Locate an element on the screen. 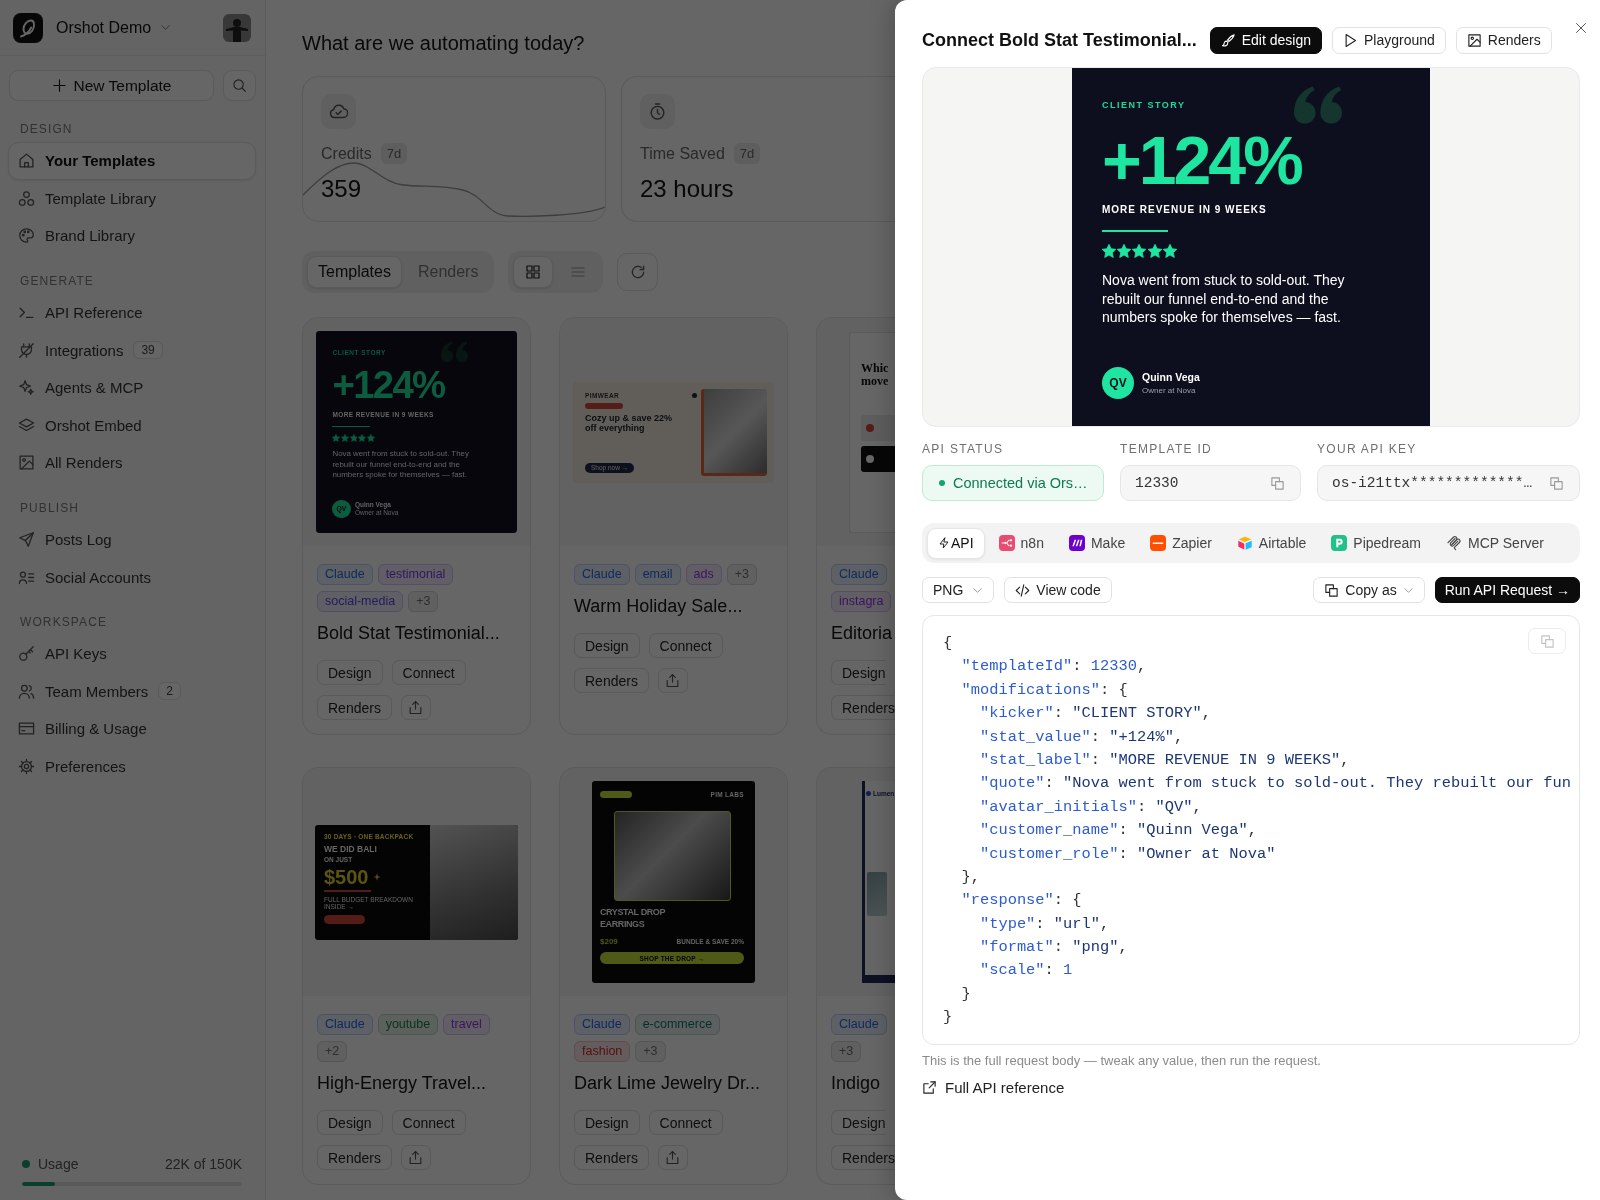 This screenshot has width=1600, height=1200. search-button is located at coordinates (239, 85).